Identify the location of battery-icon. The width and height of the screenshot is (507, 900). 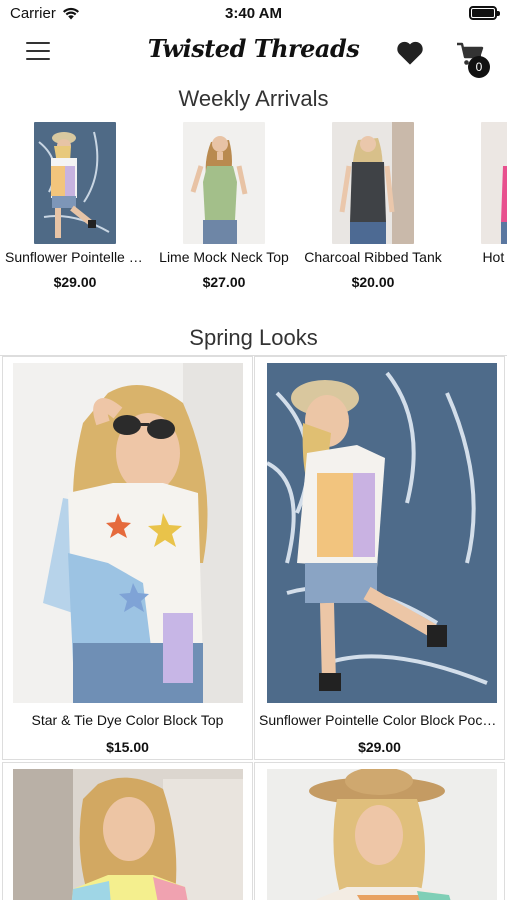
(484, 13).